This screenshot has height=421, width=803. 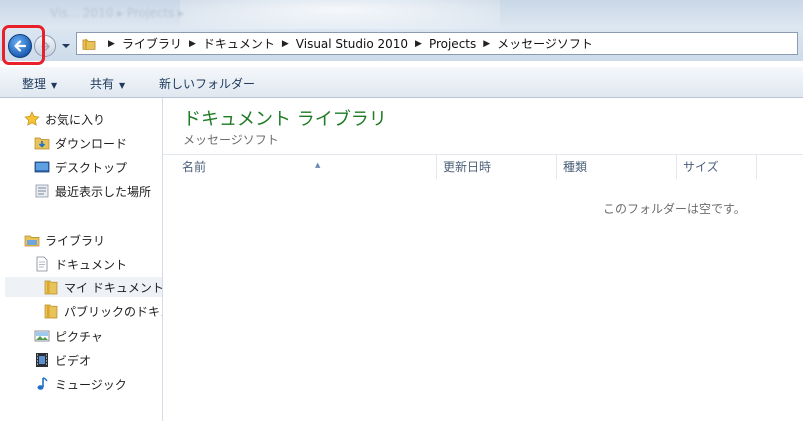 I want to click on column-headers: 名前 ▲ 更新日時 種類 サイズ, so click(x=483, y=166).